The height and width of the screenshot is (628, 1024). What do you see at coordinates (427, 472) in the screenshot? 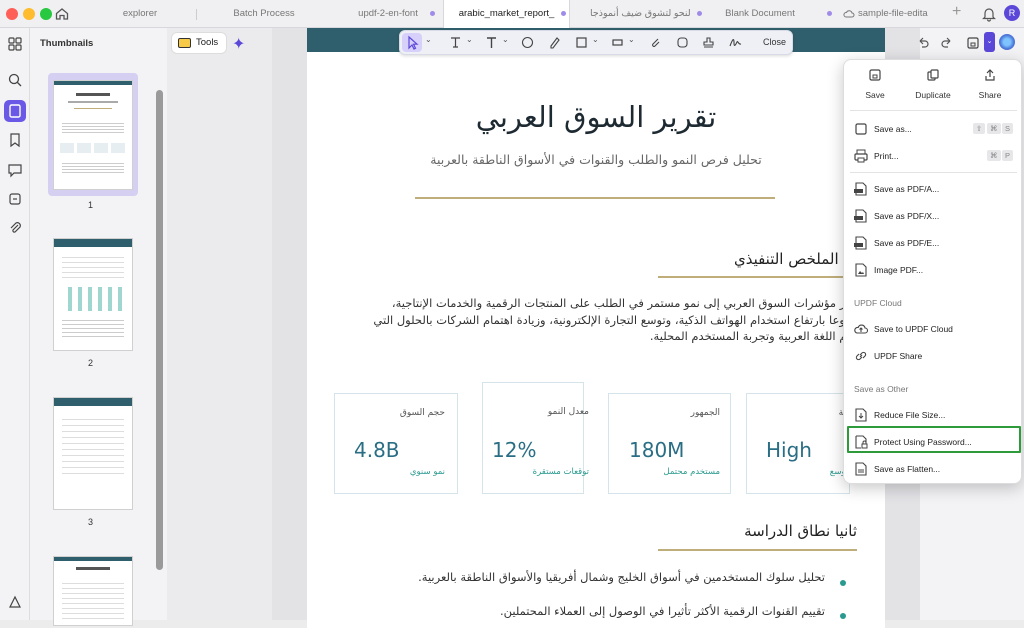
I see `metric-sub: نمو سنوي` at bounding box center [427, 472].